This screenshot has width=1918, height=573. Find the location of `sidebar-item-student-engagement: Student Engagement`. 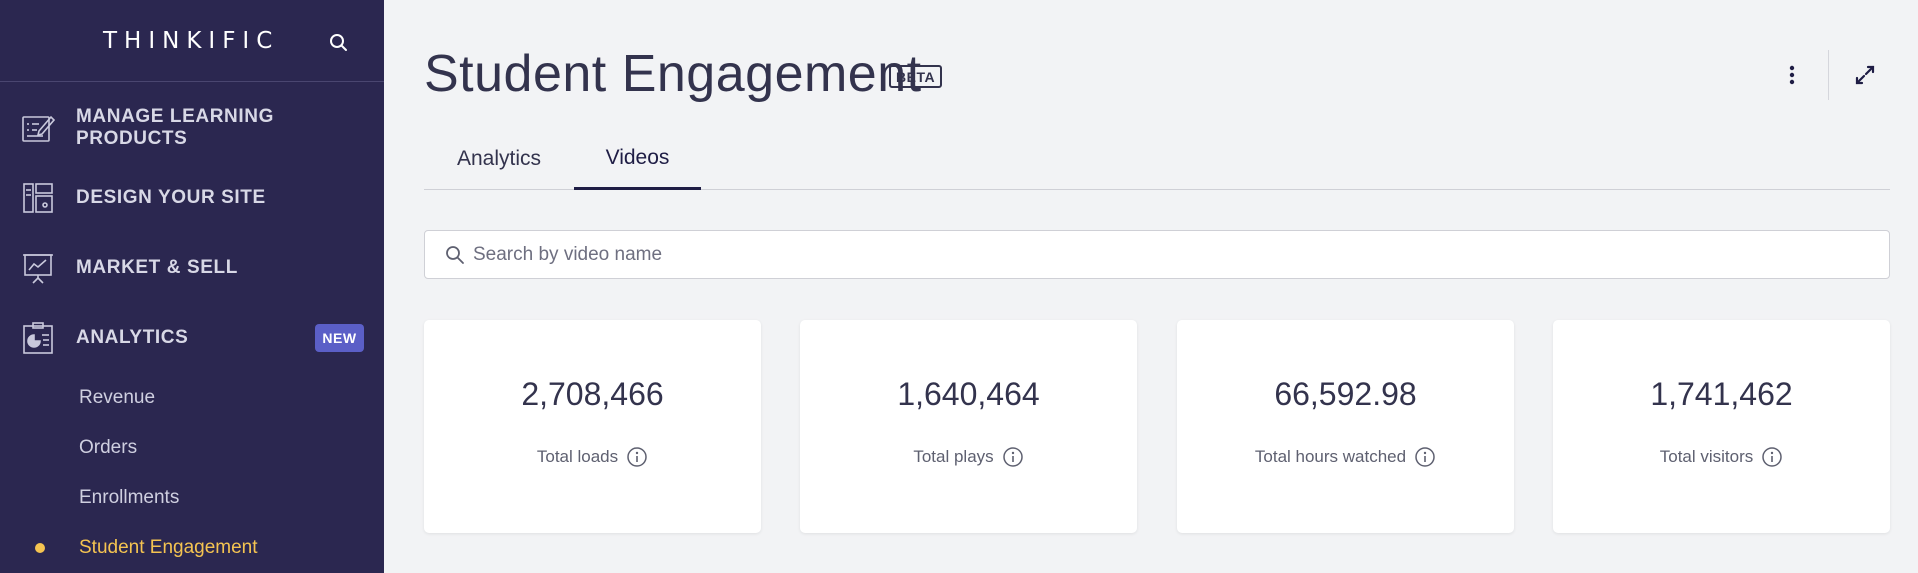

sidebar-item-student-engagement: Student Engagement is located at coordinates (168, 548).